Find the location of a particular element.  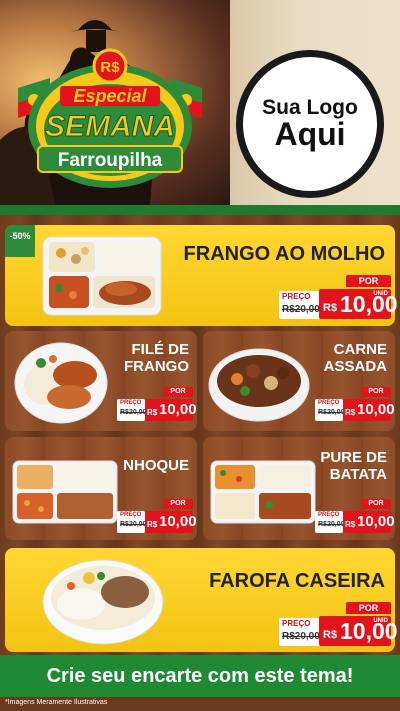

green-divider is located at coordinates (200, 210).